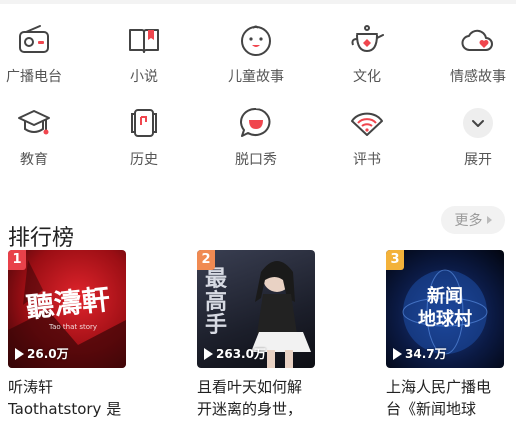  I want to click on category-talk-show: 脱口秀, so click(256, 136).